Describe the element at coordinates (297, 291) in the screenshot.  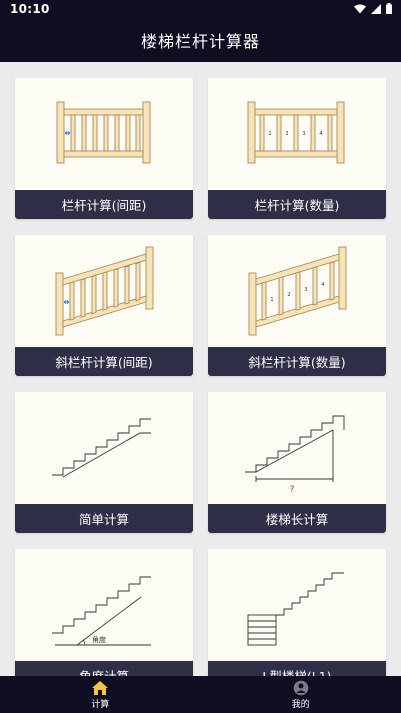
I see `sloped-railing-count-illustration: 1 2 3 4` at that location.